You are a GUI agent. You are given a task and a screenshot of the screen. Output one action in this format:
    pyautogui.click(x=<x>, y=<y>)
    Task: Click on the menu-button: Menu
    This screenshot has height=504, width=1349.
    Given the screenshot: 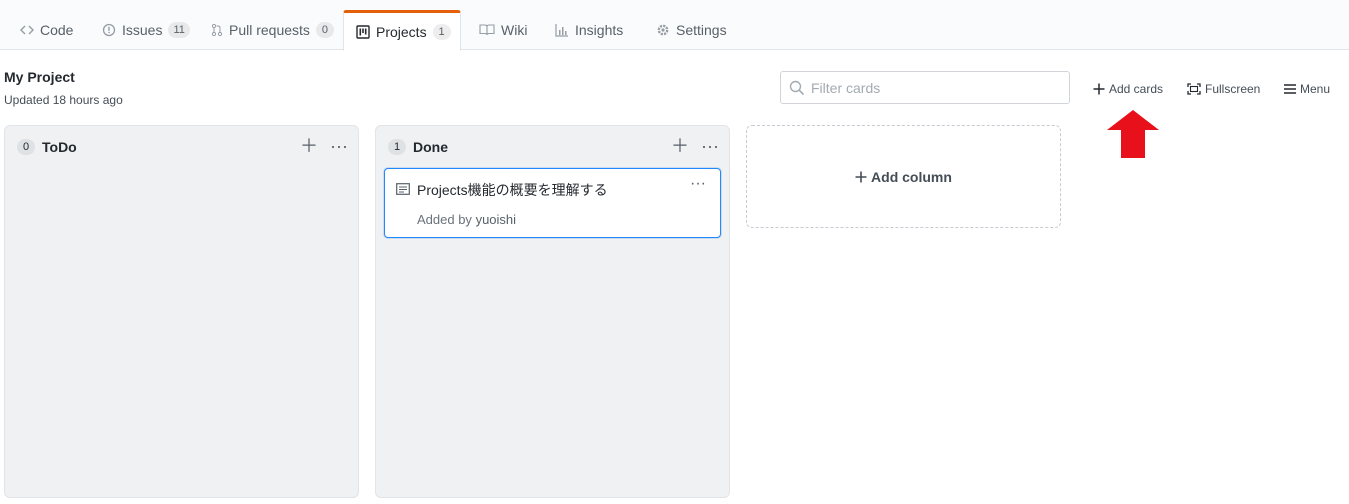 What is the action you would take?
    pyautogui.click(x=1307, y=89)
    